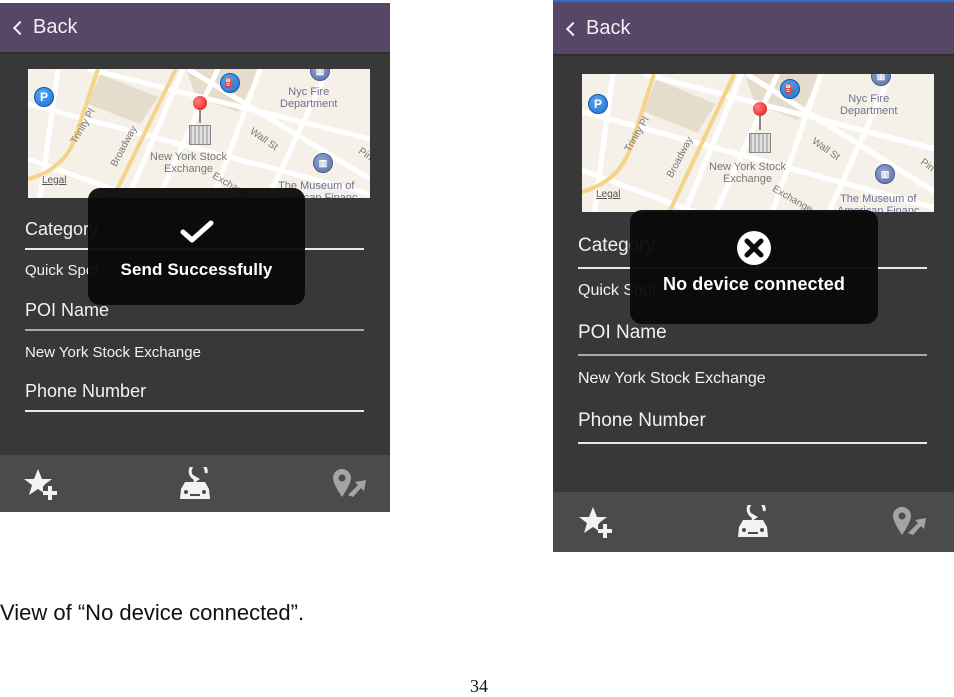 This screenshot has width=954, height=697. What do you see at coordinates (754, 267) in the screenshot?
I see `toast-no-device-connected: No device connected` at bounding box center [754, 267].